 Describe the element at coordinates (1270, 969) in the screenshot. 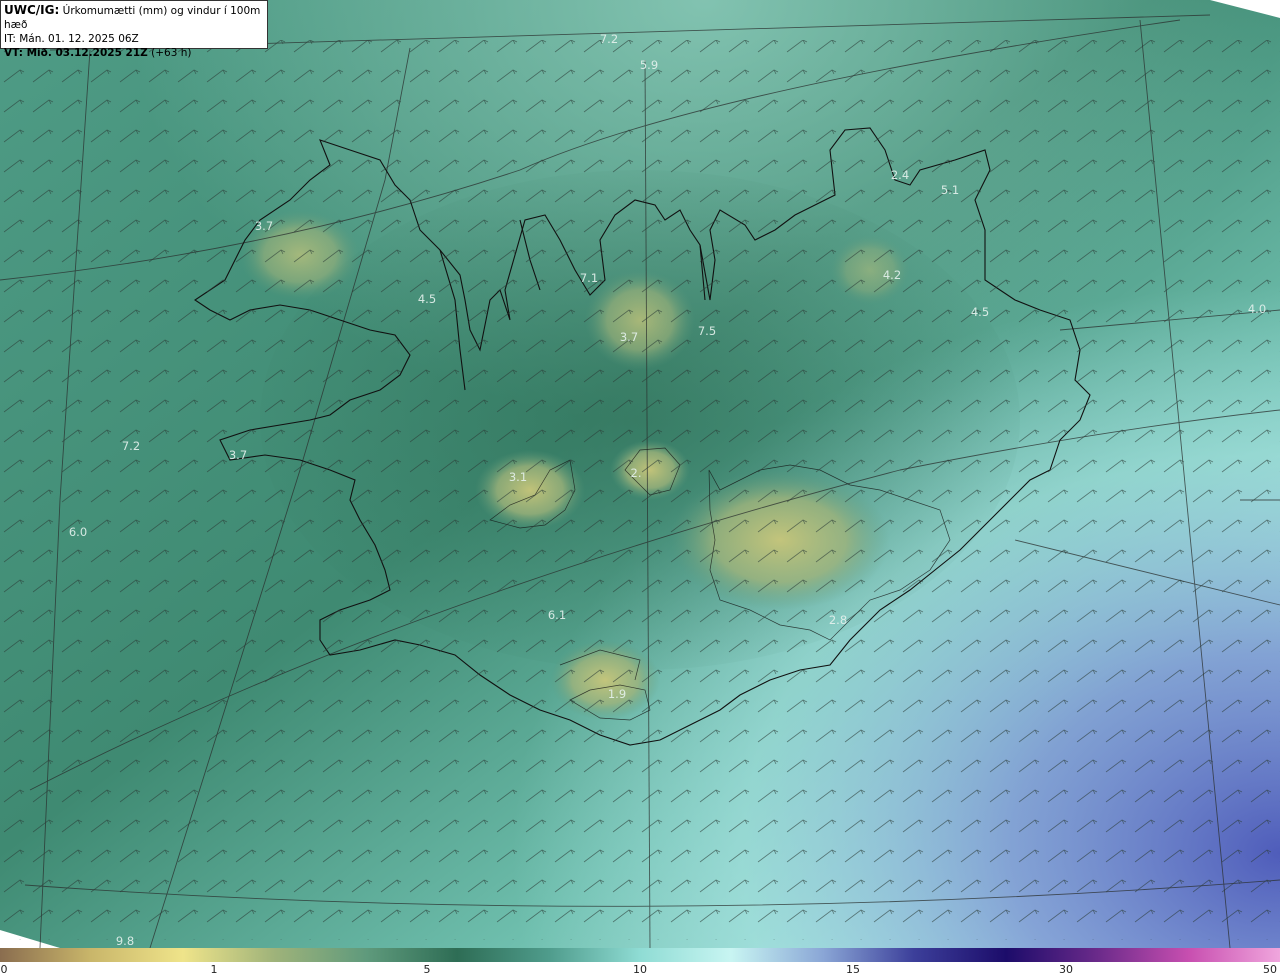

I see `colorbar-tick: 50` at that location.